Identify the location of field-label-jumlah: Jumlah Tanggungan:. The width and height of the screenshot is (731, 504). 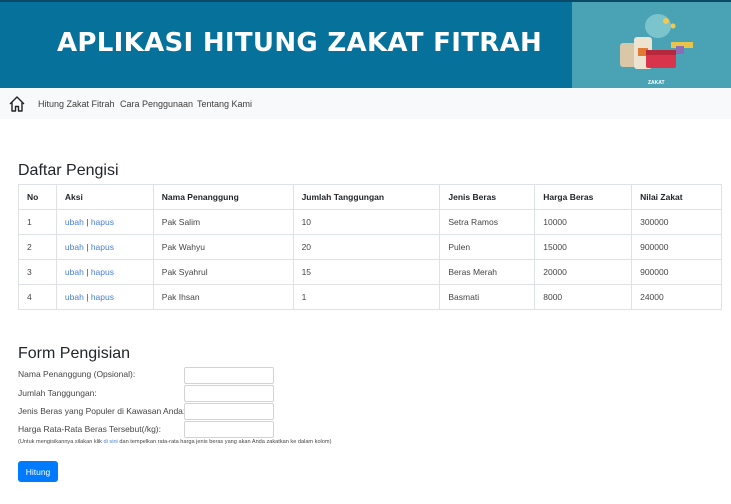
(57, 393).